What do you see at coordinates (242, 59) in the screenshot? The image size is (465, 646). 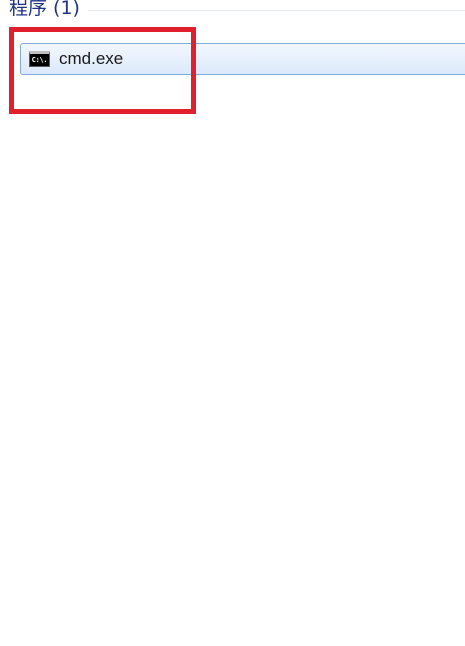 I see `search-result-cmd: C:\. cmd.exe` at bounding box center [242, 59].